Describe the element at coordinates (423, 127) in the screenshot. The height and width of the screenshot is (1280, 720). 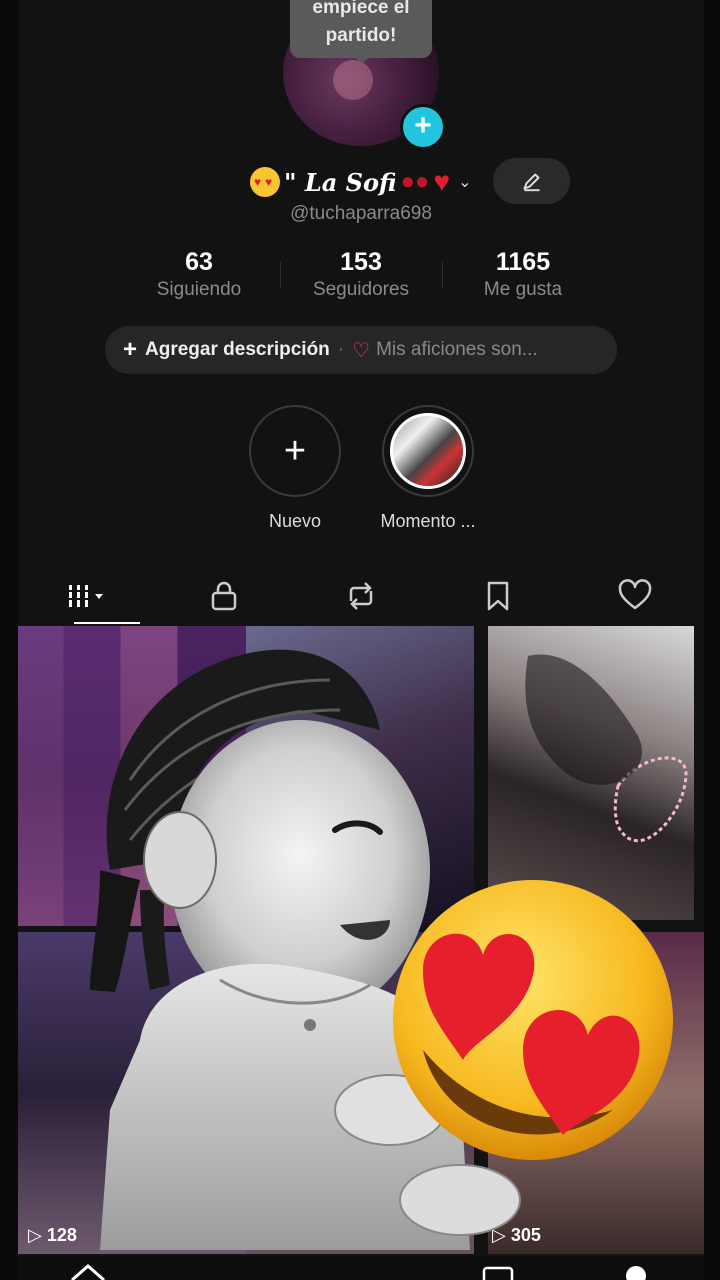
I see `add-story-plus-icon: +` at that location.